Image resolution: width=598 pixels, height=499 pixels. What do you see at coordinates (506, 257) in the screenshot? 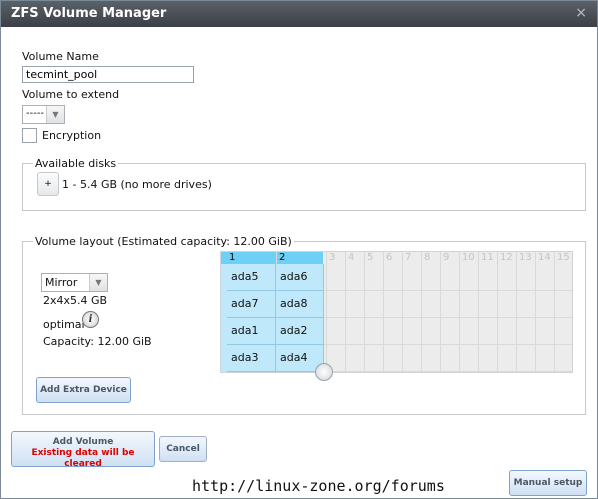
I see `column-header-12: 12` at bounding box center [506, 257].